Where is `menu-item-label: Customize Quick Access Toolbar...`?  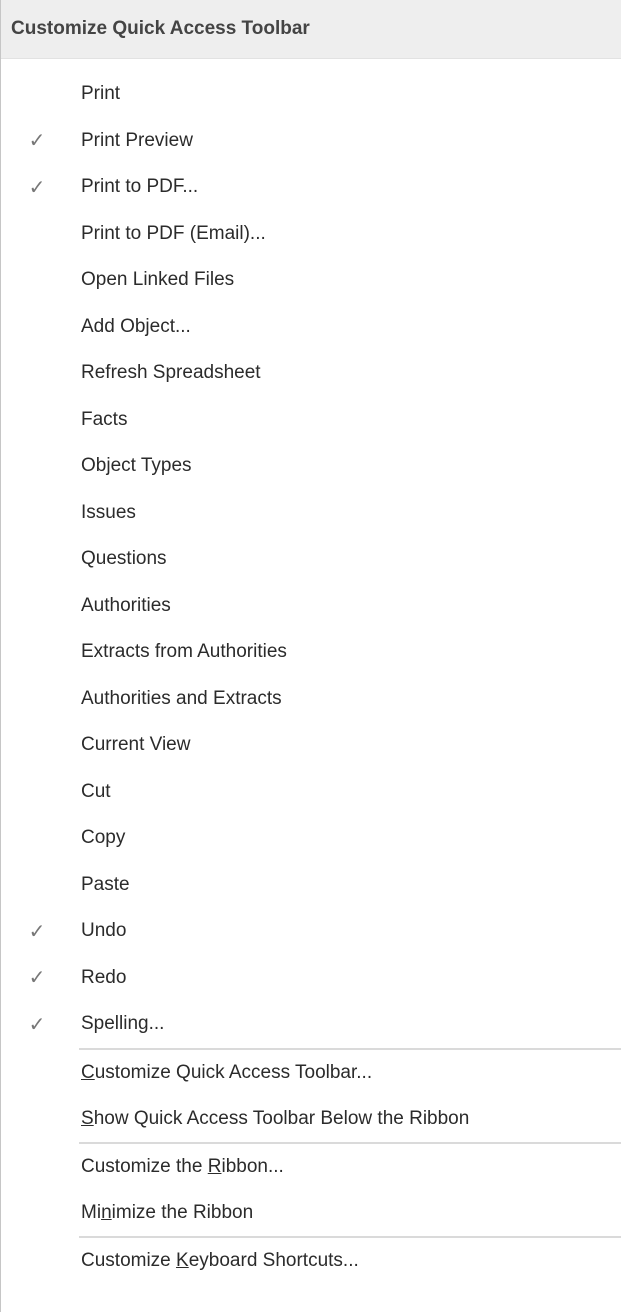 menu-item-label: Customize Quick Access Toolbar... is located at coordinates (227, 1072).